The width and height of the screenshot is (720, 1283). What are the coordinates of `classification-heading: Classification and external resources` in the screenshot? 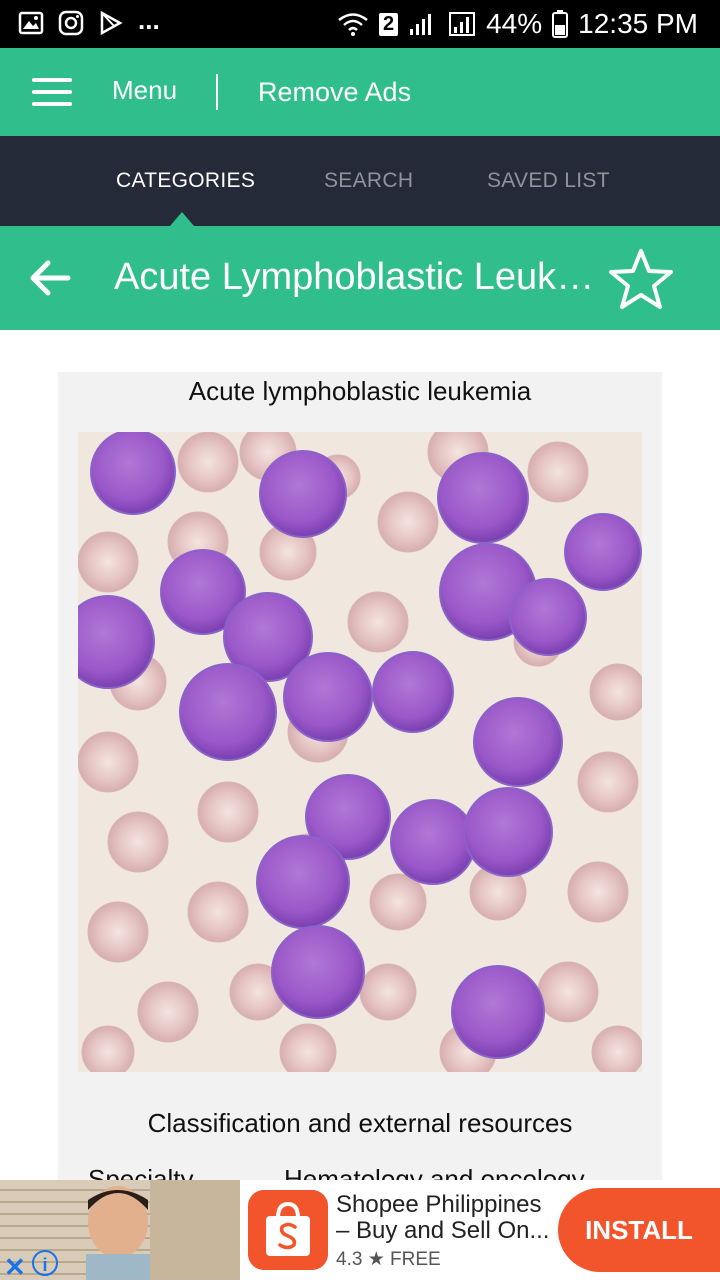 It's located at (360, 1123).